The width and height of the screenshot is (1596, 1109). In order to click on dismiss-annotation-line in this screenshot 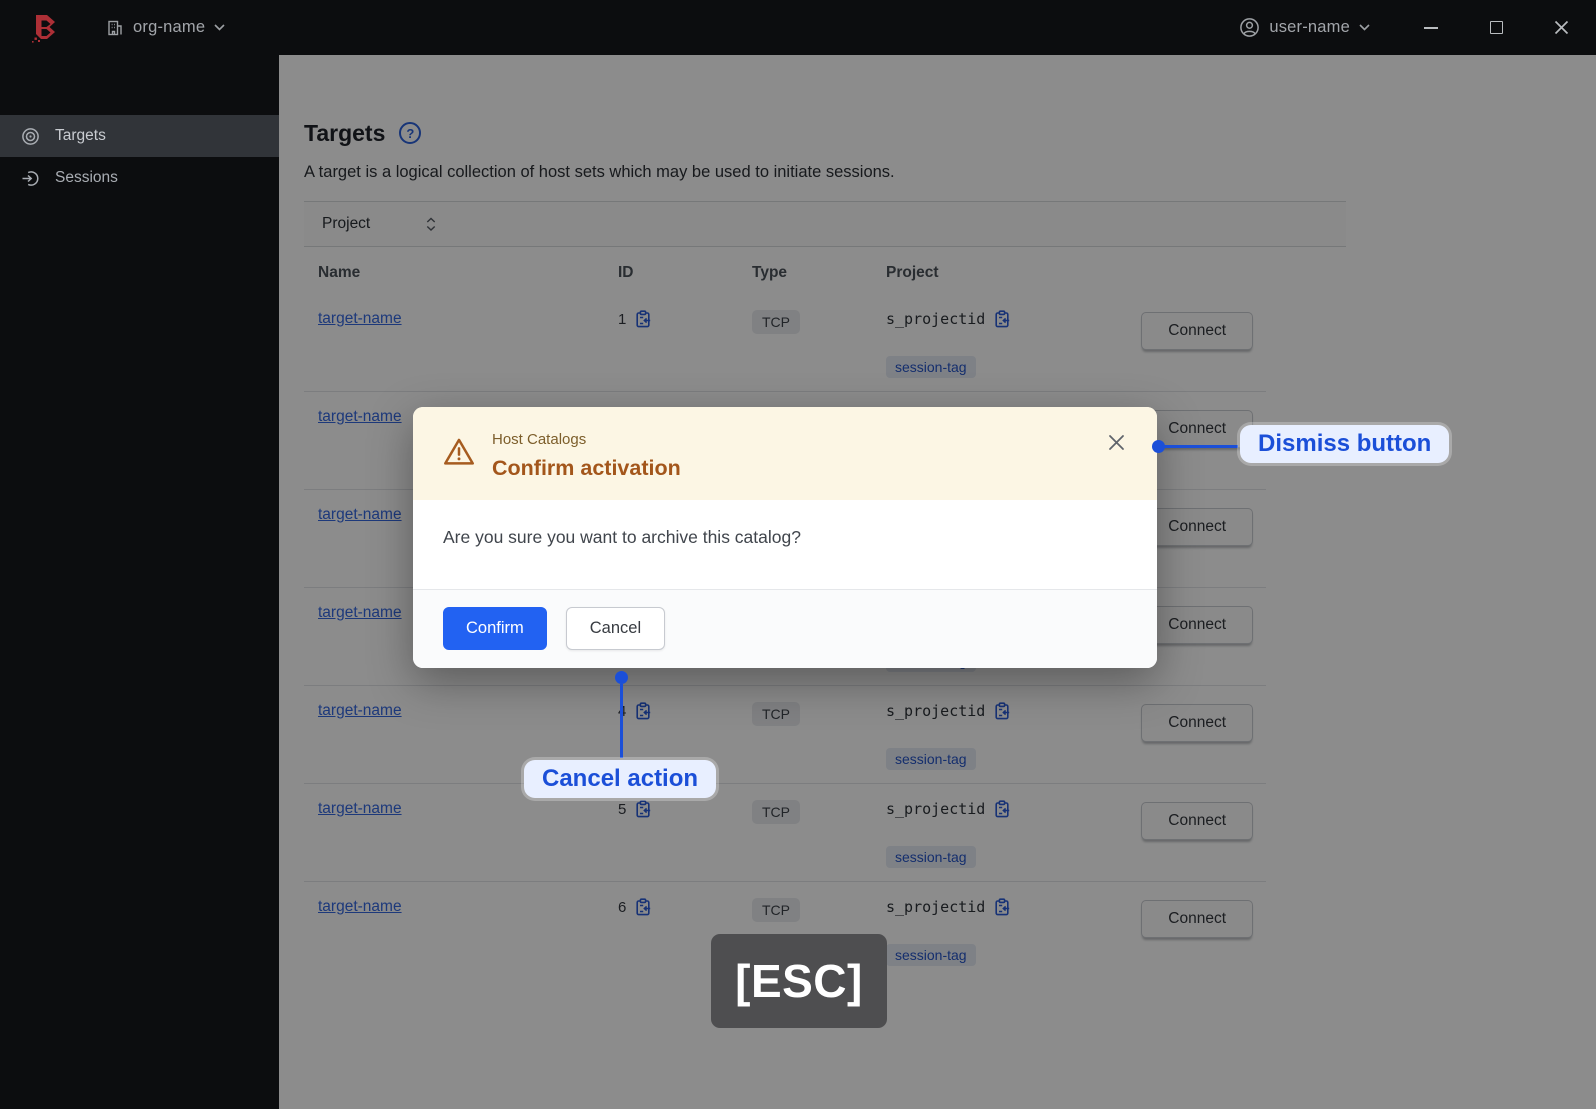, I will do `click(1200, 446)`.